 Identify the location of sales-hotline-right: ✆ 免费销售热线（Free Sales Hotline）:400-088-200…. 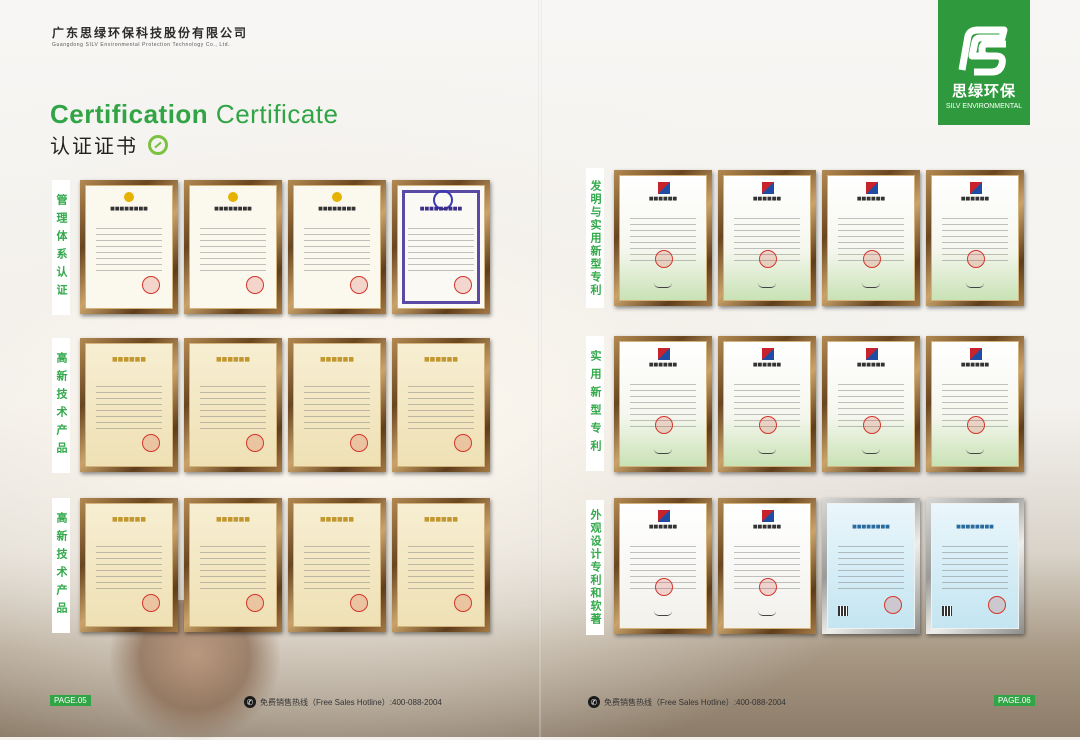
(687, 702).